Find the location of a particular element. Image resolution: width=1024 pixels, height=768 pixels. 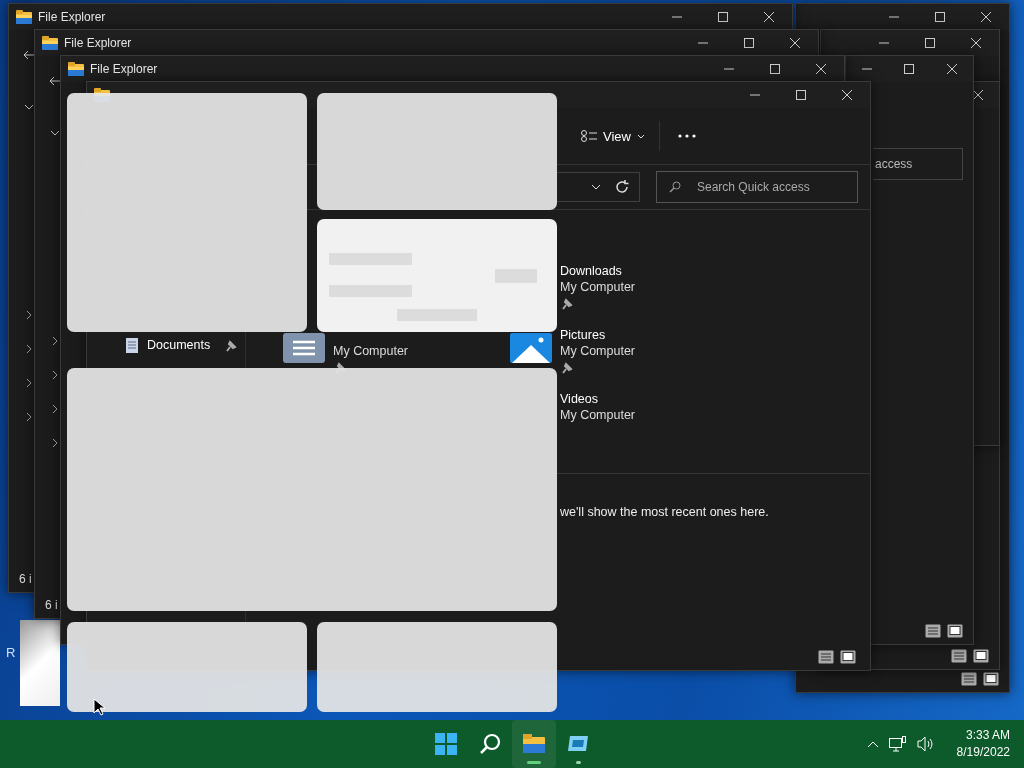

view-button: View is located at coordinates (613, 136).